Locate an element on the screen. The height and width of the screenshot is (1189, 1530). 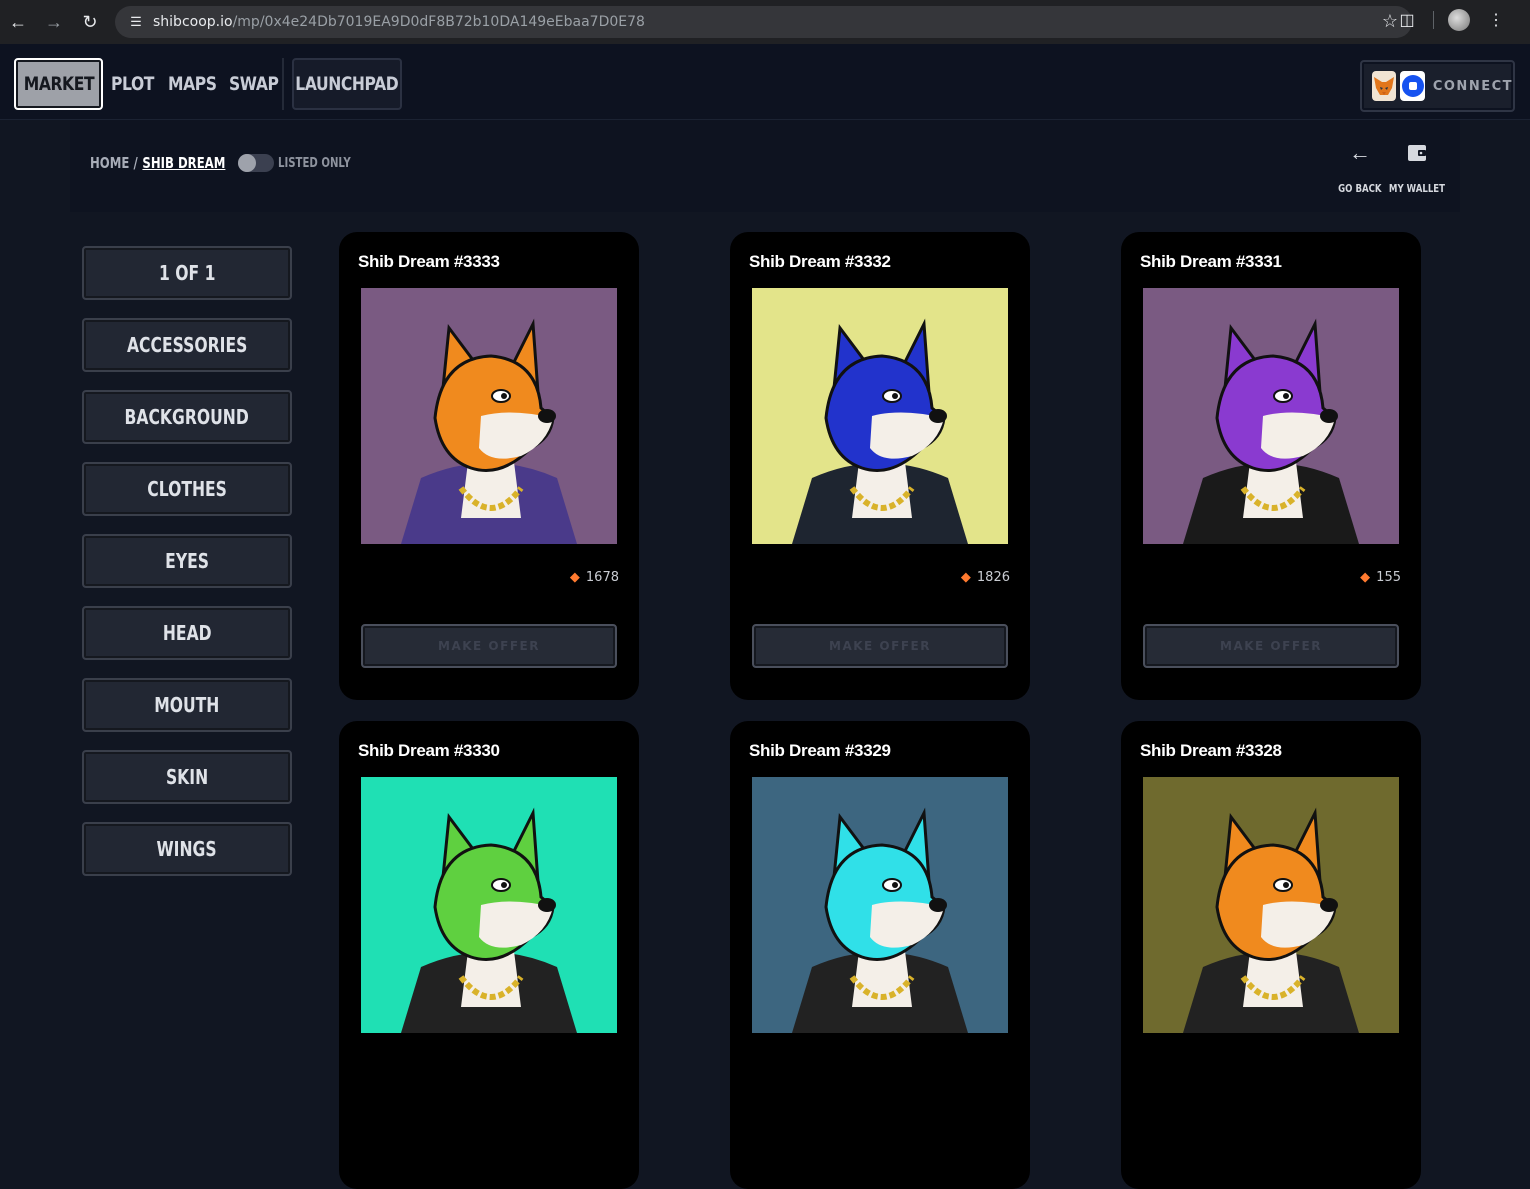
nft-card: Shib Dream #3329 is located at coordinates (880, 955).